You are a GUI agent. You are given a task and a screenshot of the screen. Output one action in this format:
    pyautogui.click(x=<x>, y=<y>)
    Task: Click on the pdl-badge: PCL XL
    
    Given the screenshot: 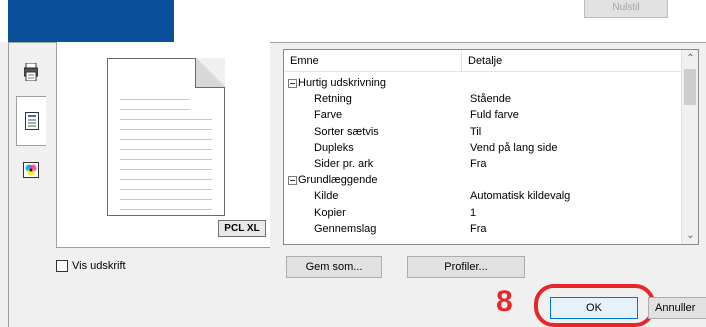 What is the action you would take?
    pyautogui.click(x=242, y=228)
    